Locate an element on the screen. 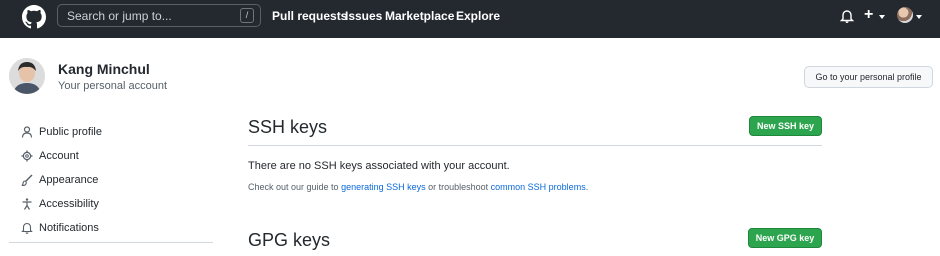 The width and height of the screenshot is (940, 256). create-dropdown-caret-icon is located at coordinates (882, 17).